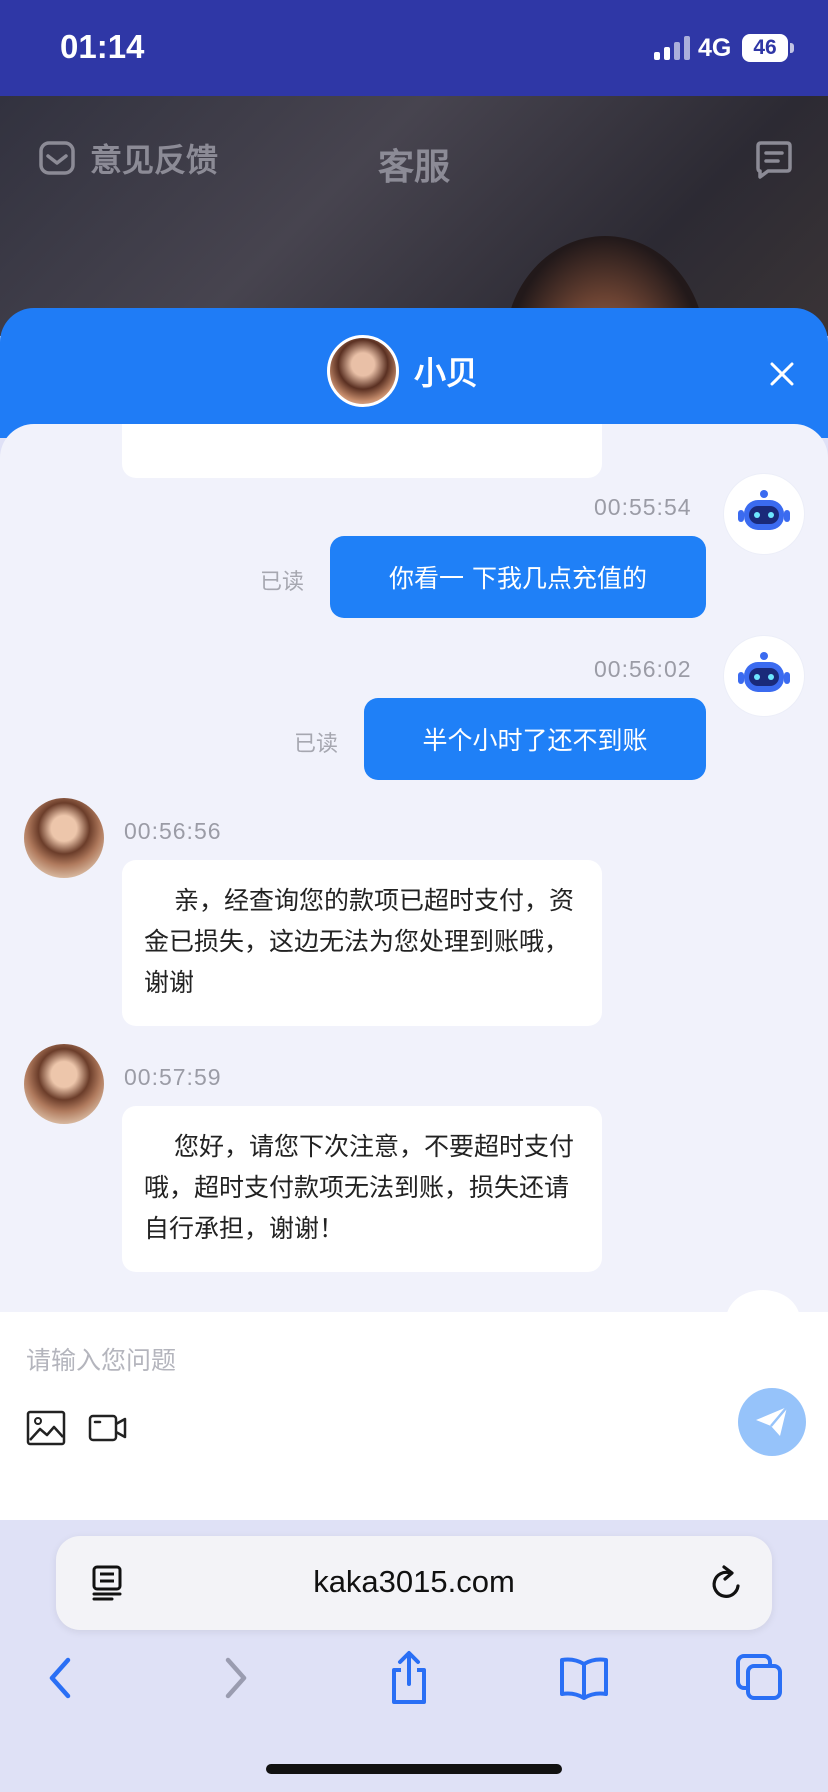  What do you see at coordinates (782, 374) in the screenshot?
I see `close-icon` at bounding box center [782, 374].